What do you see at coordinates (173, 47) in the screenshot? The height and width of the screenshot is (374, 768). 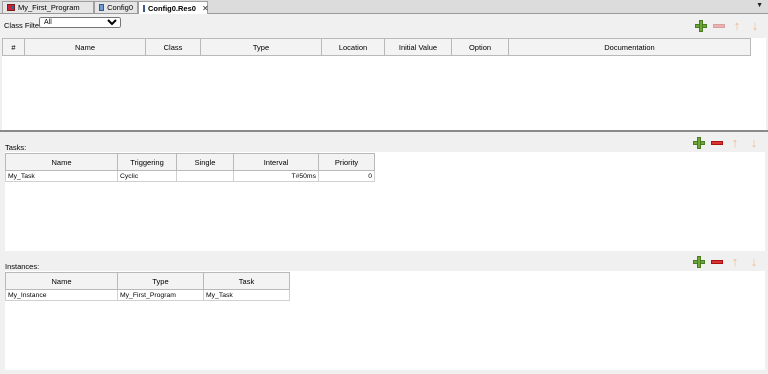 I see `column-header-class: Class` at bounding box center [173, 47].